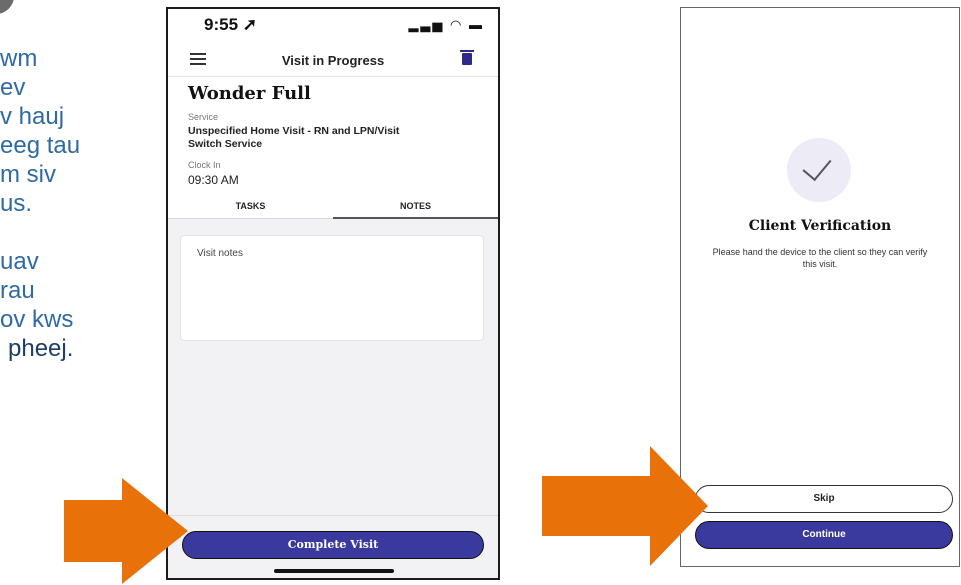 This screenshot has height=585, width=961. What do you see at coordinates (230, 24) in the screenshot?
I see `status-time: 9:55 ➚` at bounding box center [230, 24].